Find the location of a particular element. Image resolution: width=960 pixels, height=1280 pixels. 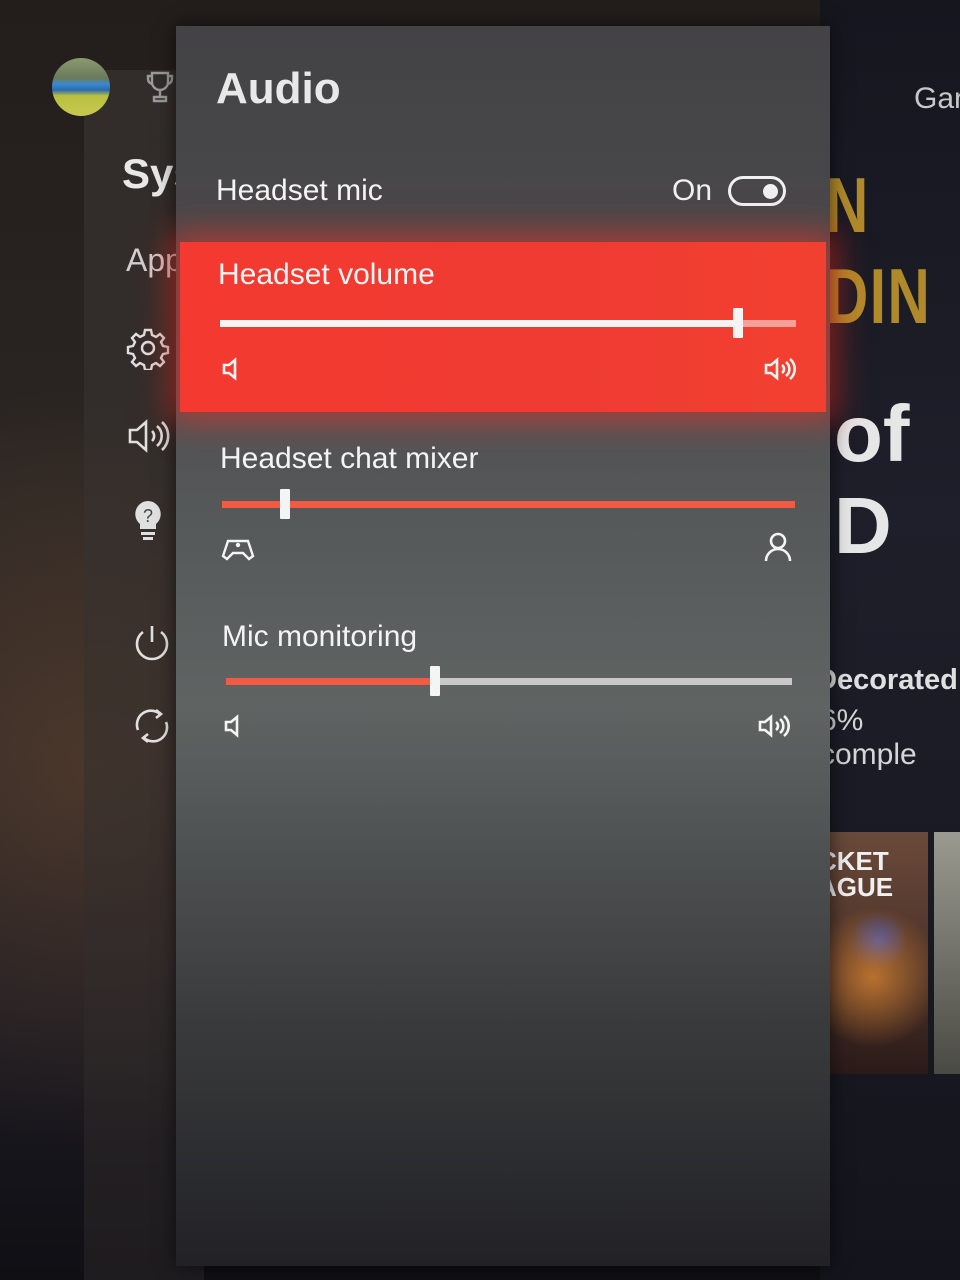

tips-icon: ? is located at coordinates (148, 520).